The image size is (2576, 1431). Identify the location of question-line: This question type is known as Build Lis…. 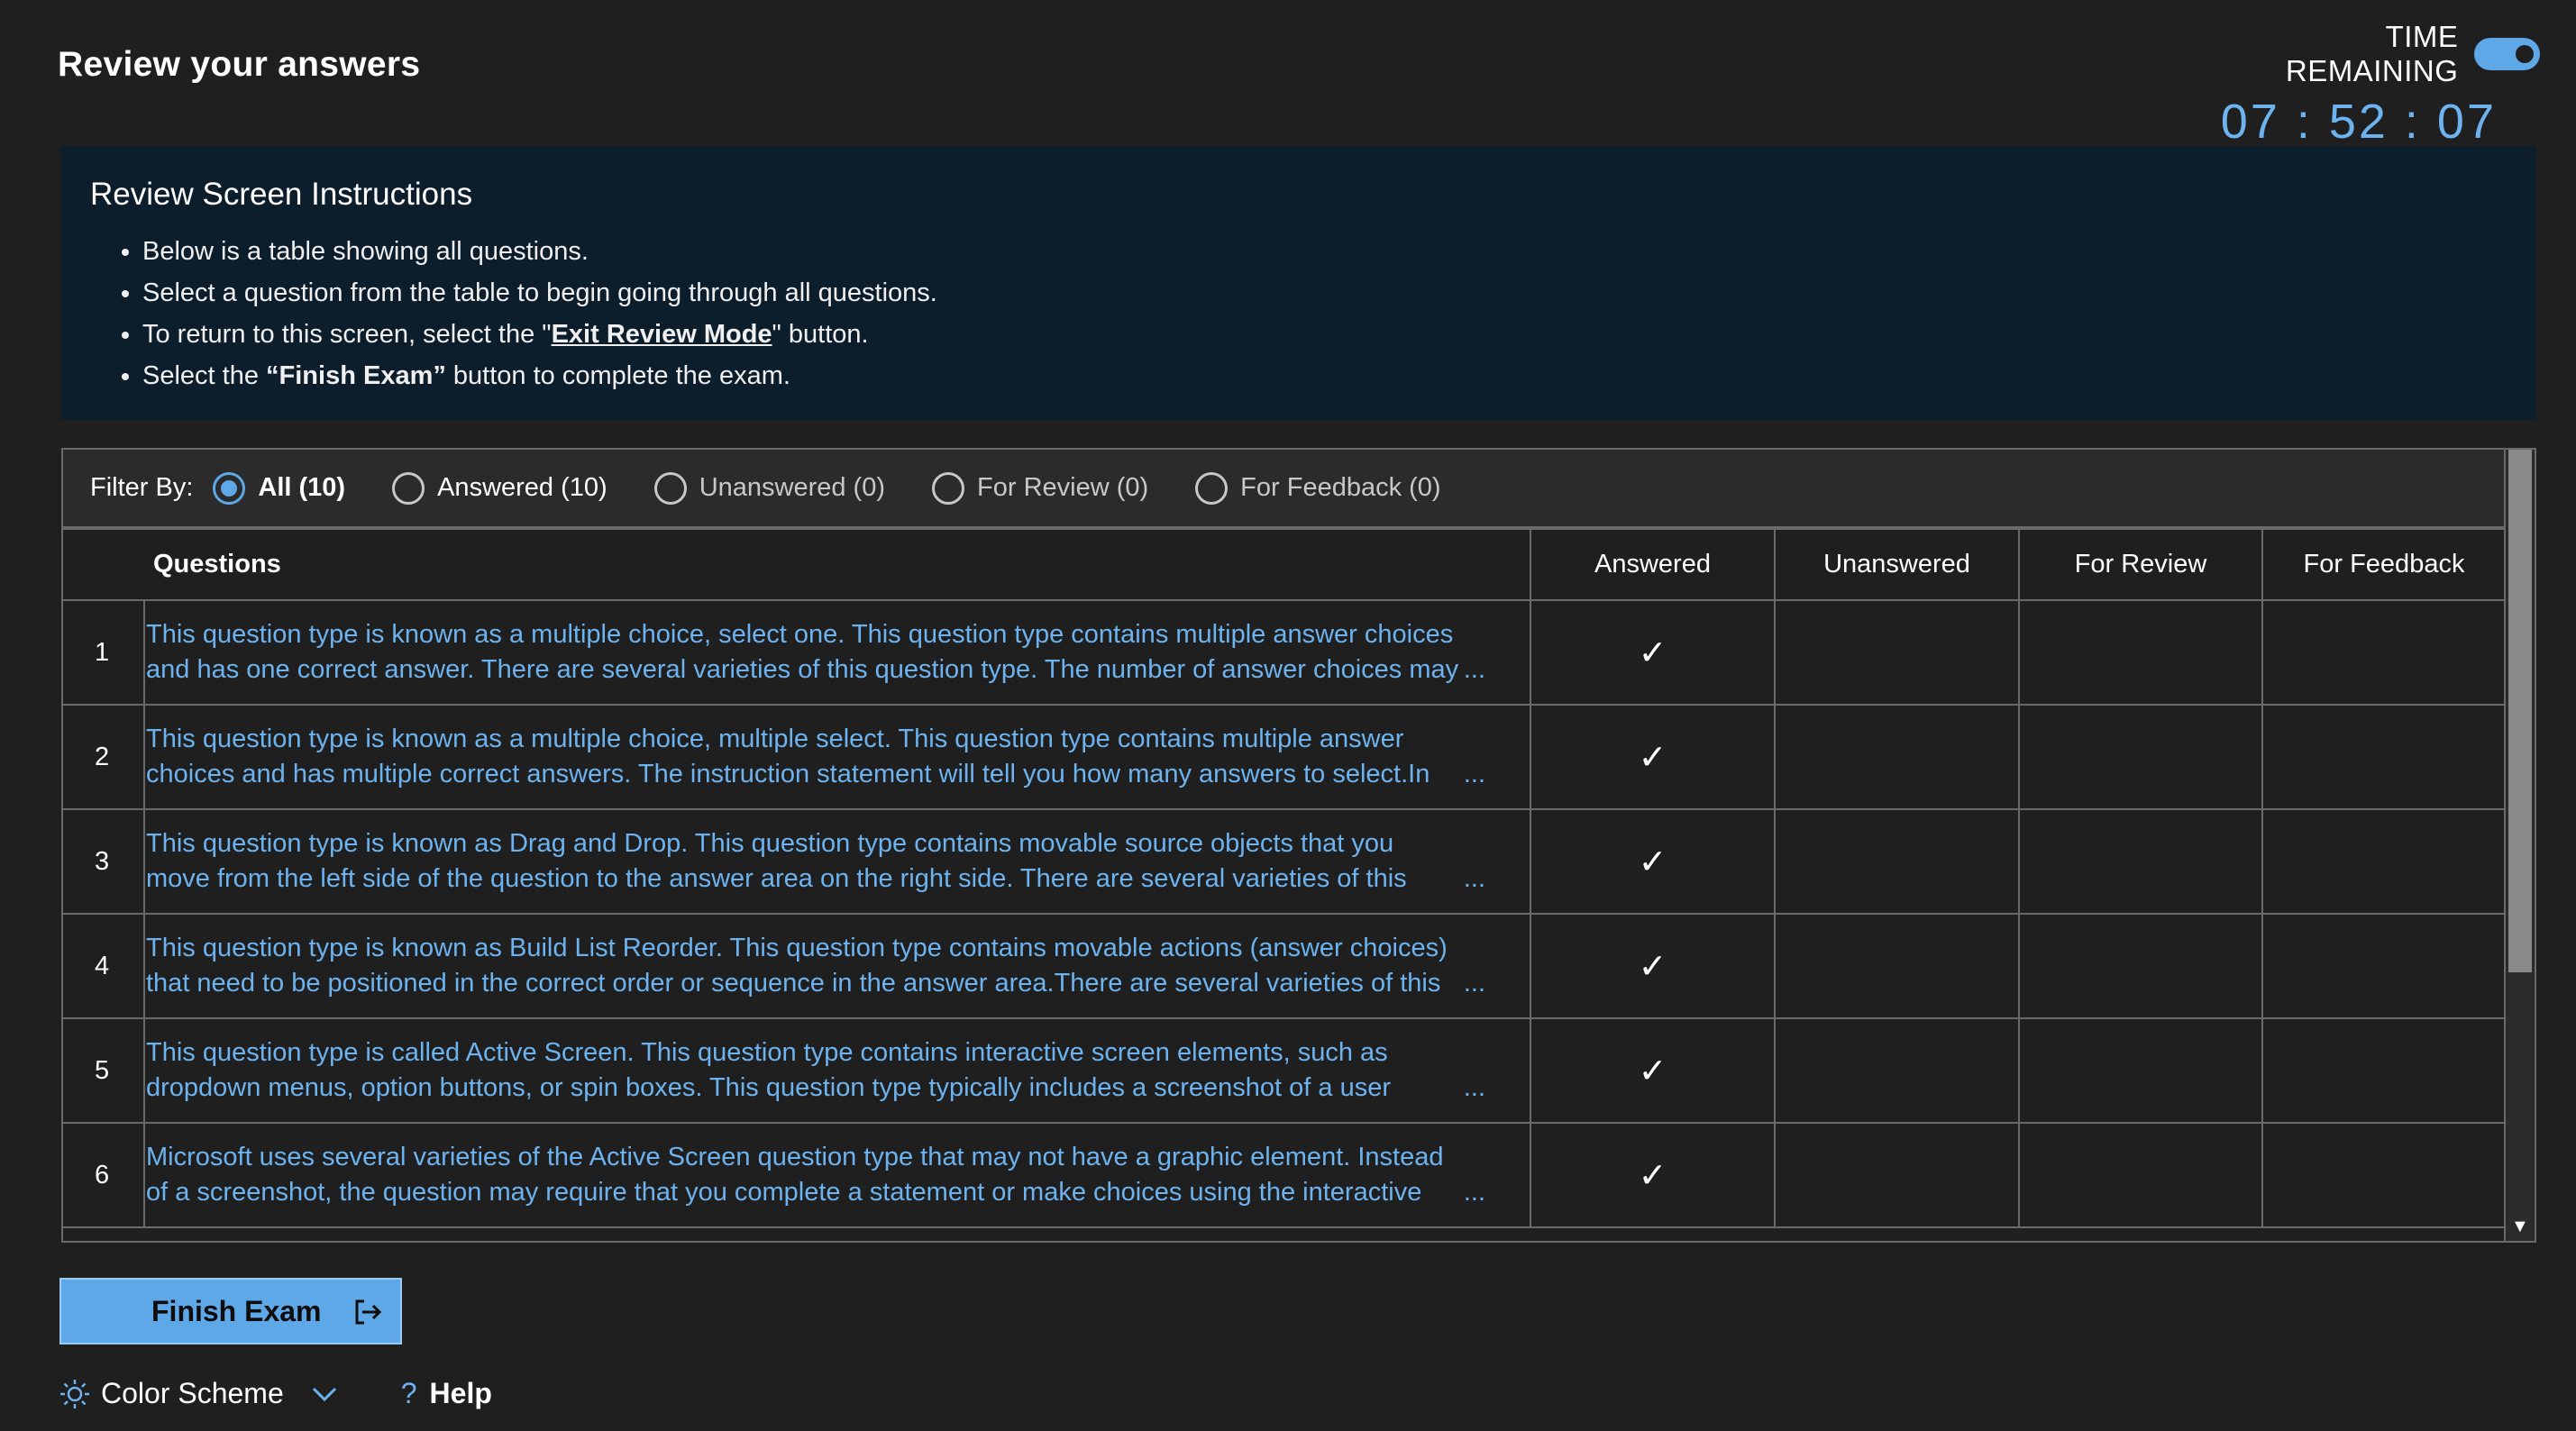
(797, 948).